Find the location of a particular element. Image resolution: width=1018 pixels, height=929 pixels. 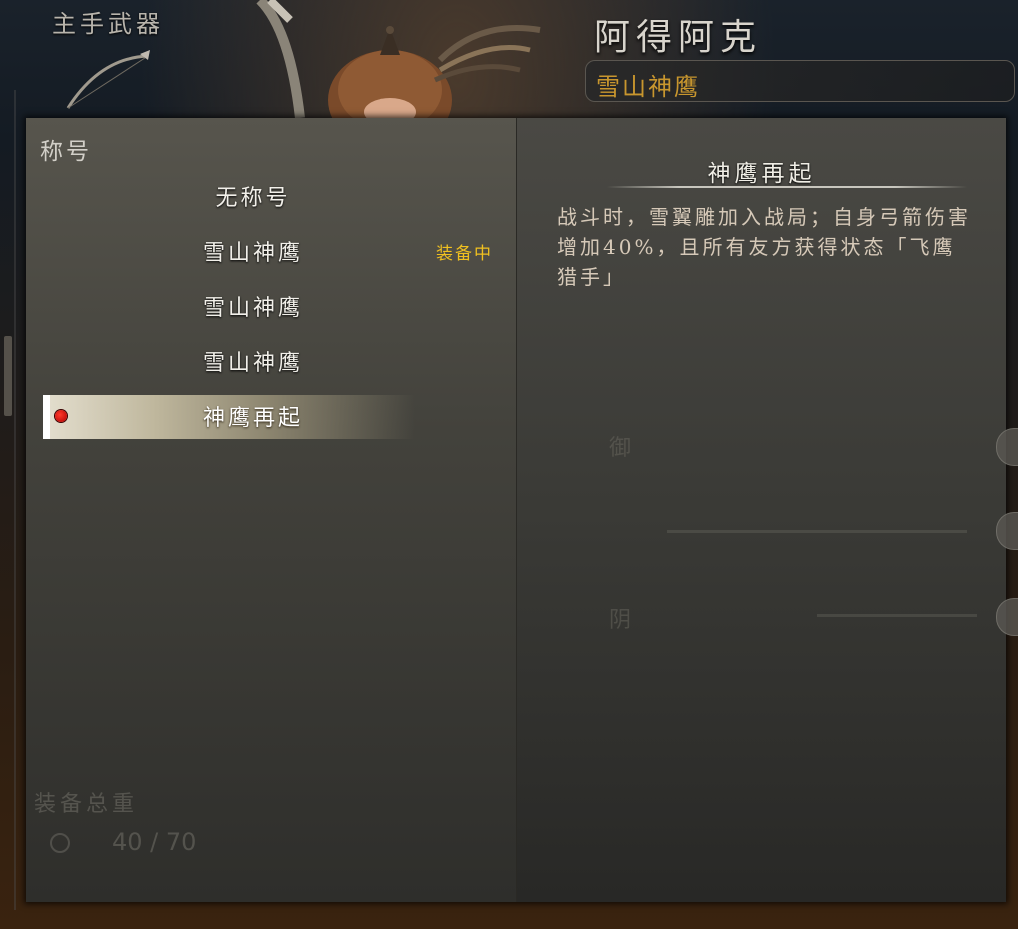

ghost-stat-a: 御 is located at coordinates (620, 448).